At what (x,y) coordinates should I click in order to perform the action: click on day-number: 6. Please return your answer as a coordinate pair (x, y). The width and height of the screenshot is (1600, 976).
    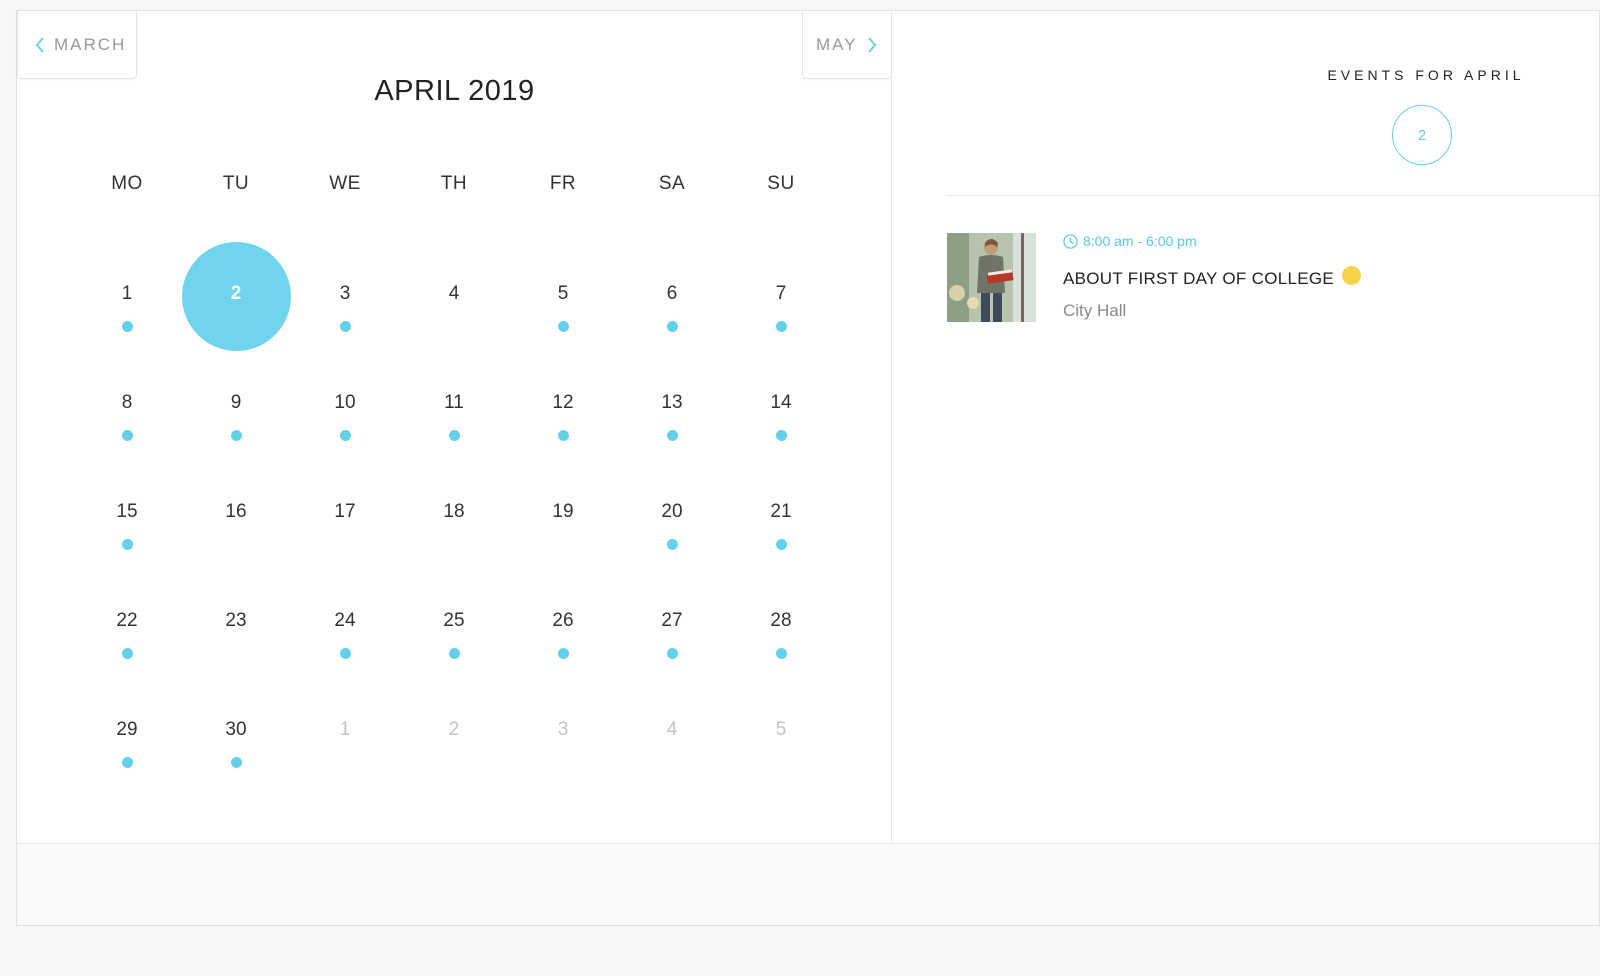
    Looking at the image, I should click on (672, 293).